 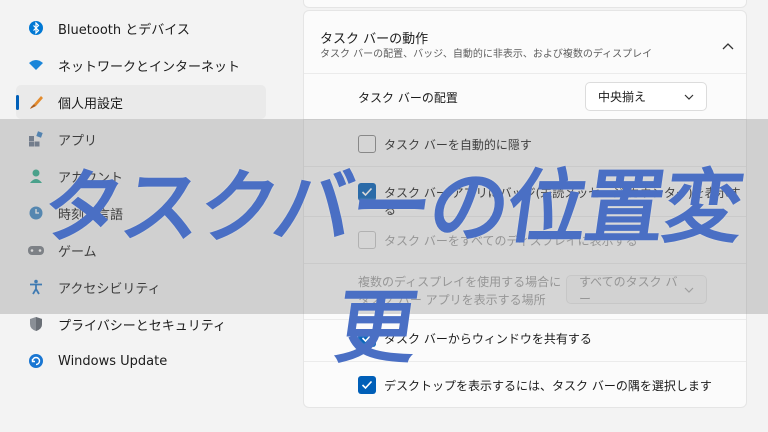 What do you see at coordinates (525, 4) in the screenshot?
I see `previous-card` at bounding box center [525, 4].